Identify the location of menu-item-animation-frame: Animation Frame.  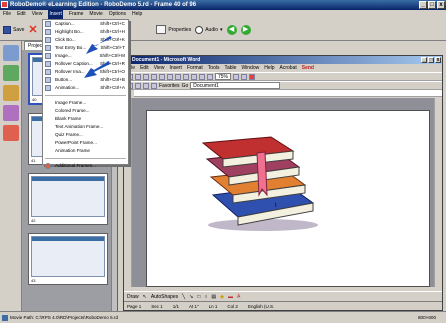
(85, 151).